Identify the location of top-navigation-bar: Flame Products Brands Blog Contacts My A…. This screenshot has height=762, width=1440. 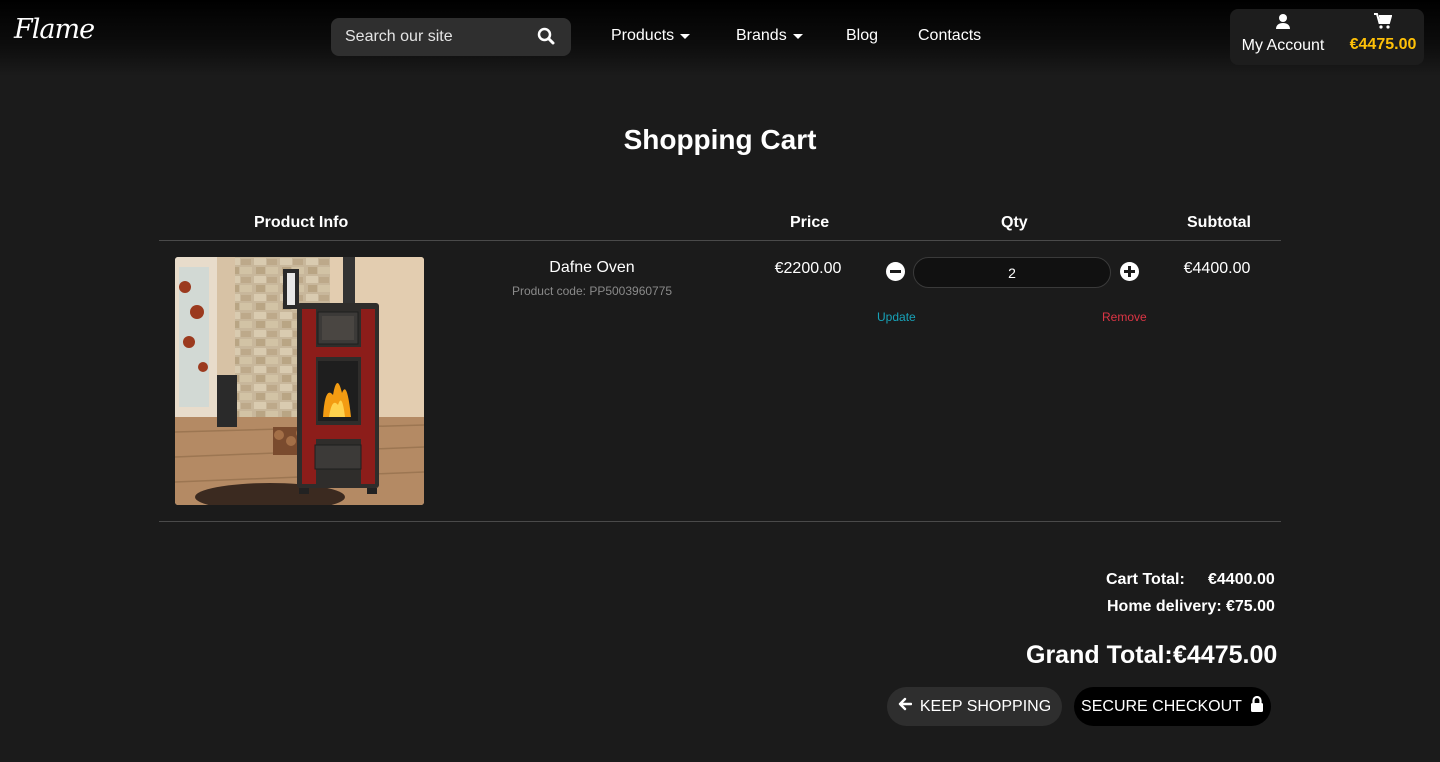
(720, 38).